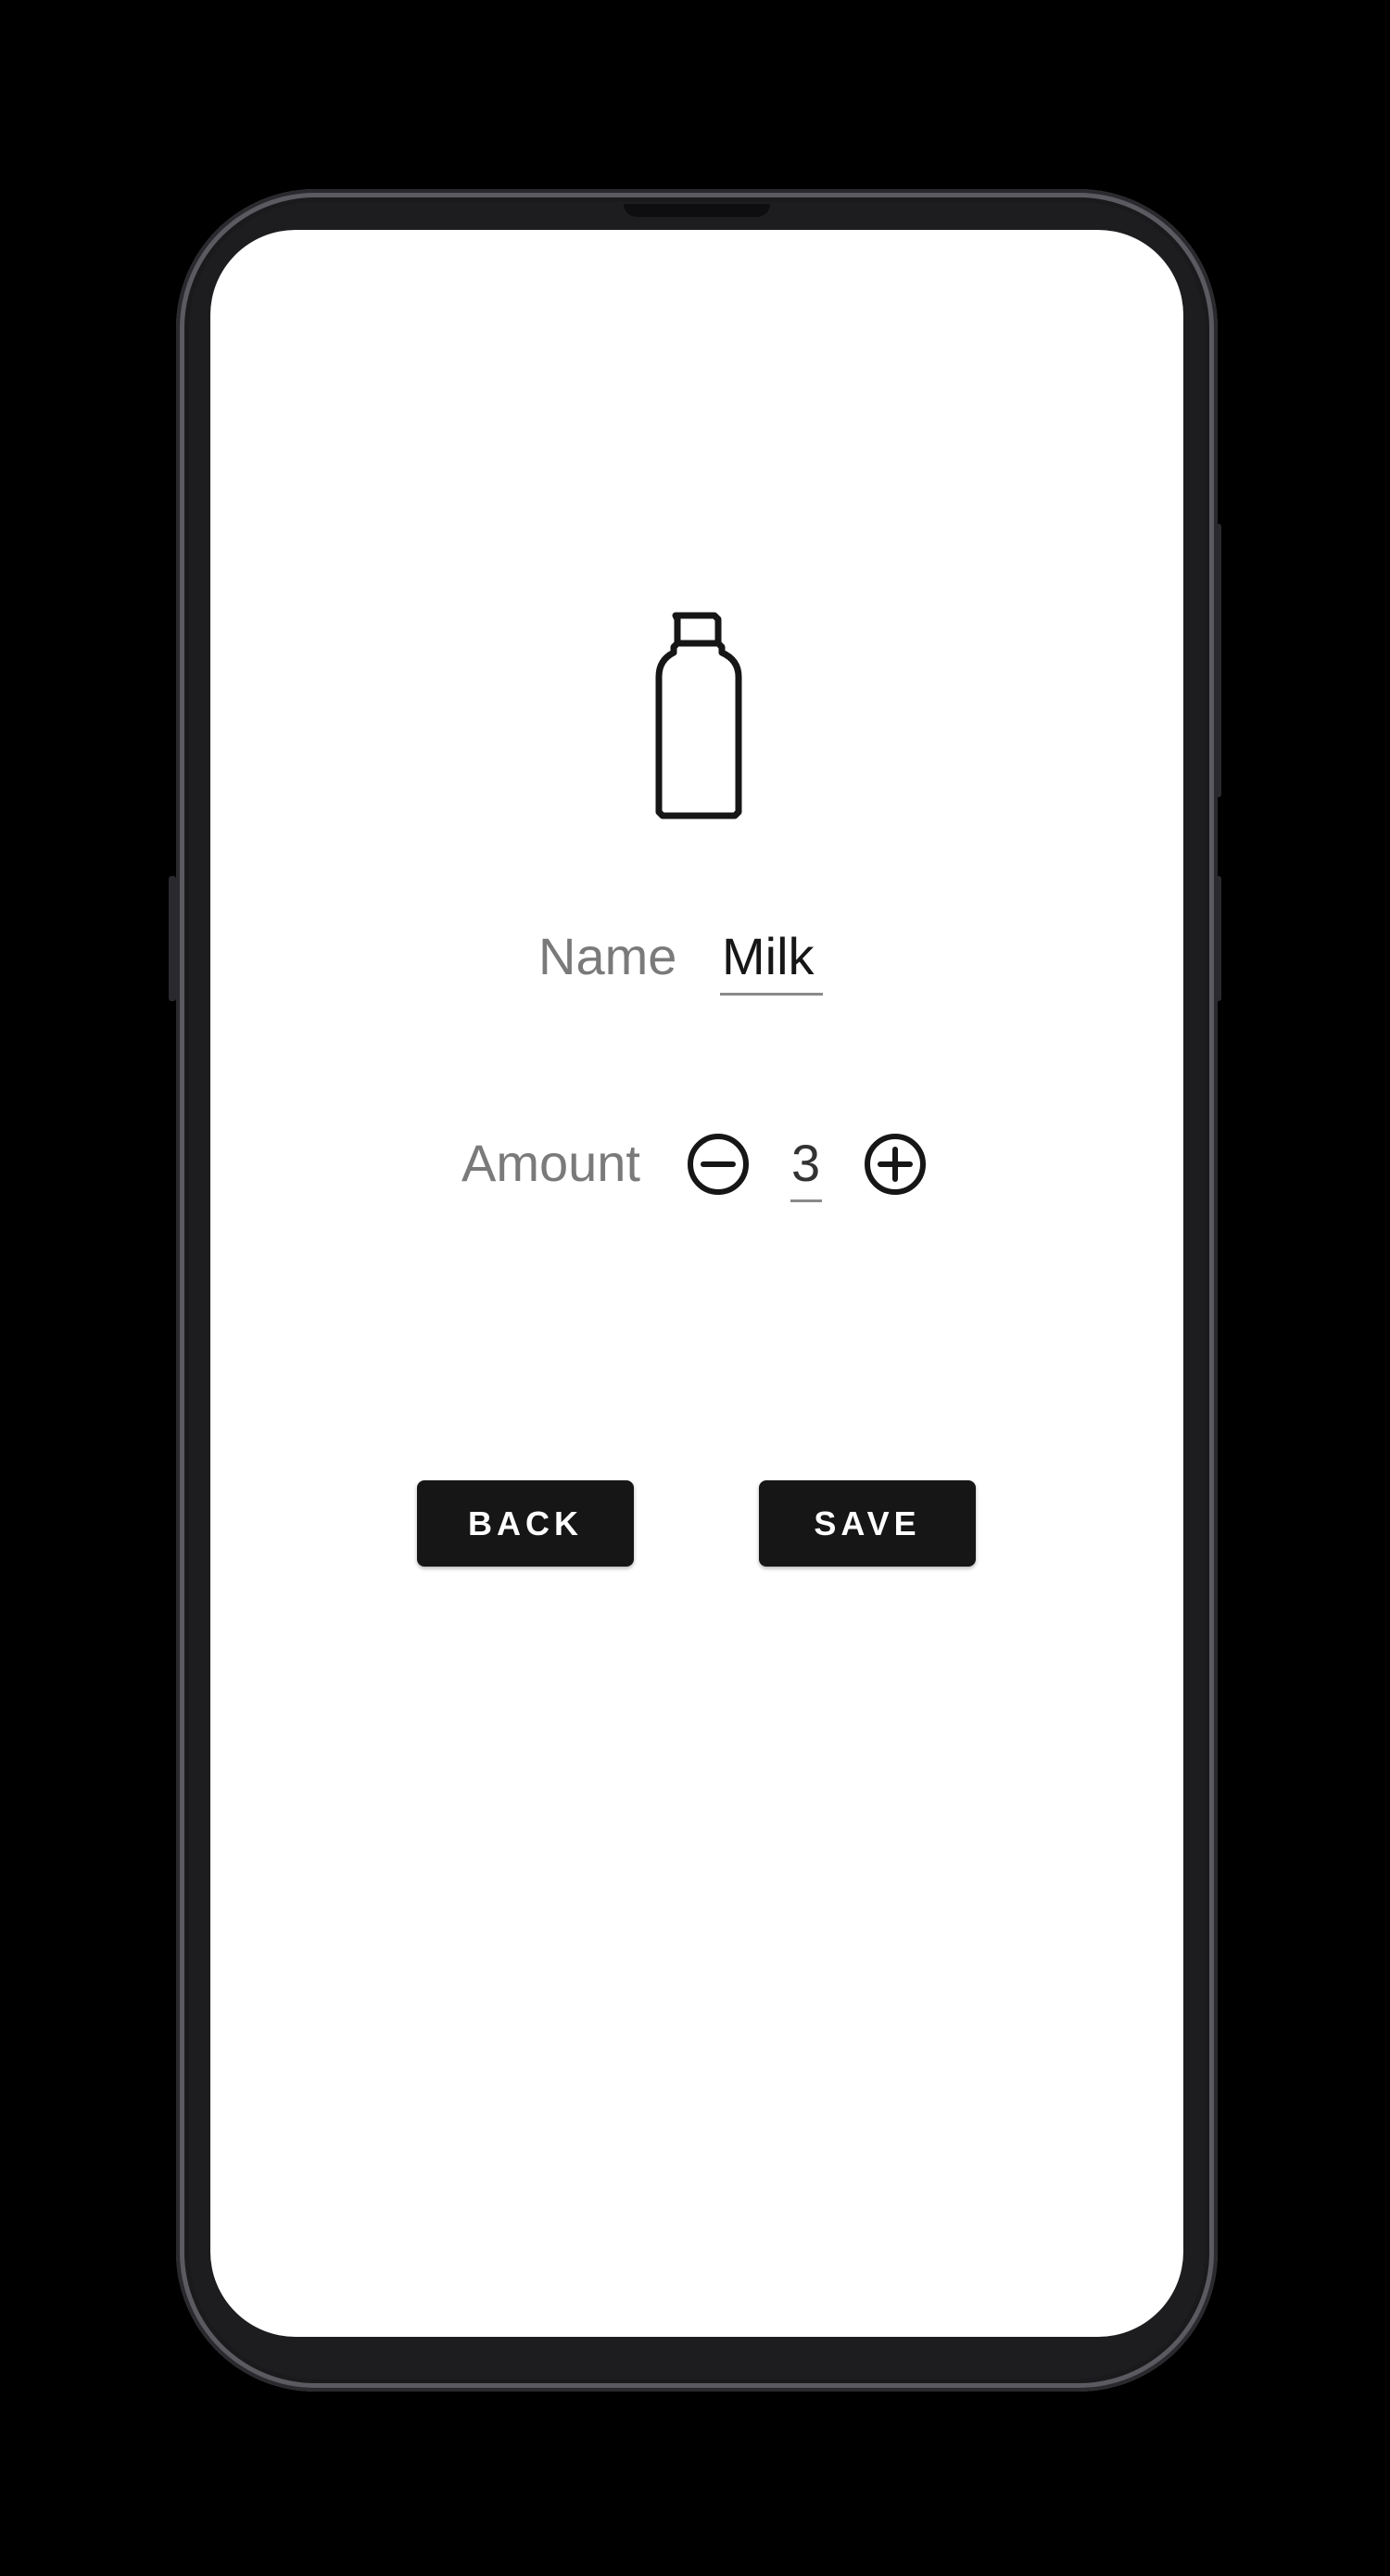  What do you see at coordinates (550, 1163) in the screenshot?
I see `amount-label: Amount` at bounding box center [550, 1163].